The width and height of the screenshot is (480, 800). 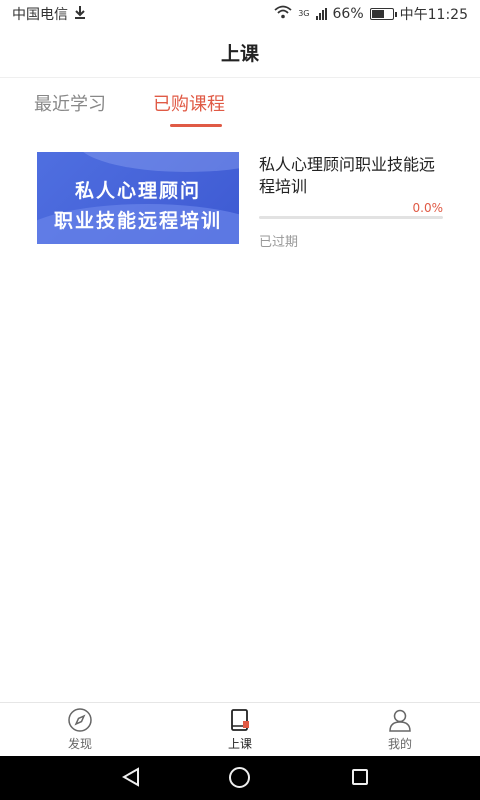 What do you see at coordinates (360, 777) in the screenshot?
I see `recent-apps-icon` at bounding box center [360, 777].